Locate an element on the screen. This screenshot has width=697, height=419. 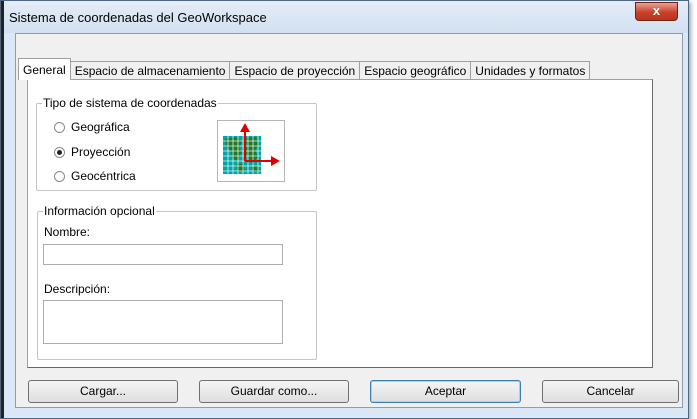
radio-label-projection: Proyección is located at coordinates (101, 152).